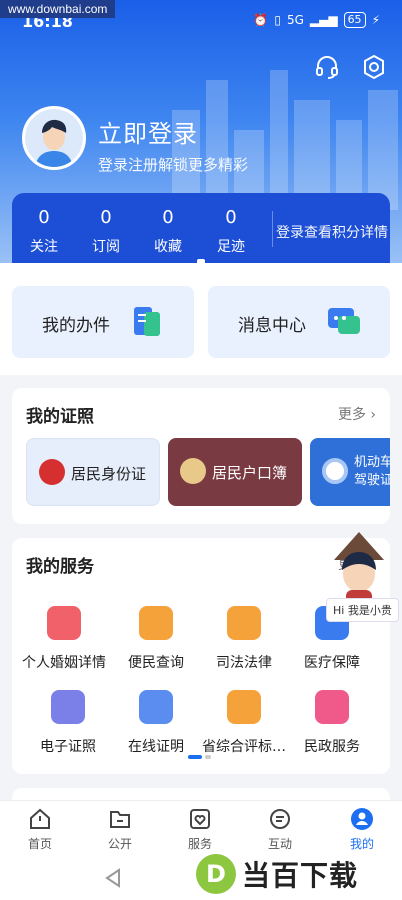 The image size is (402, 900). I want to click on quick-actions-panel: 我的办件 消息中心, so click(201, 319).